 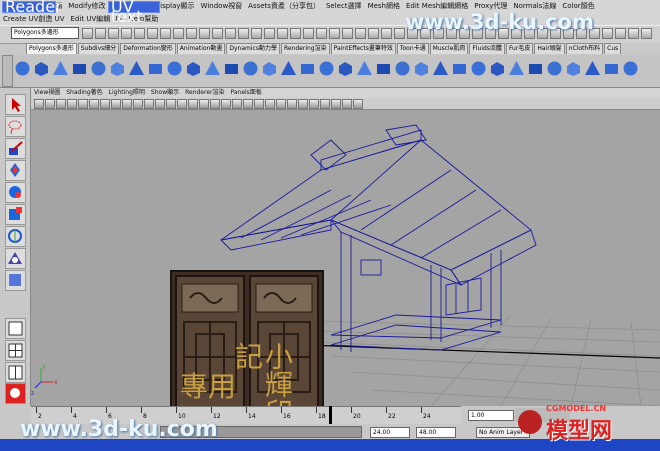 I want to click on rotate-tool-icon, so click(x=15, y=192).